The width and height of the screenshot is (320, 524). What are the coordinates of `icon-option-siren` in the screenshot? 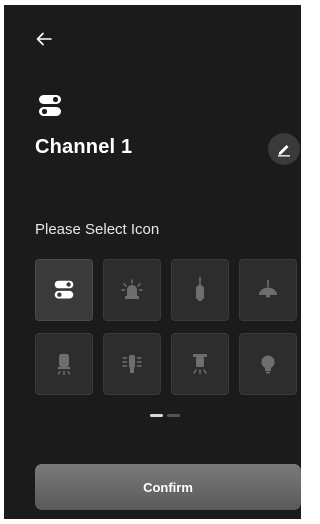 It's located at (132, 290).